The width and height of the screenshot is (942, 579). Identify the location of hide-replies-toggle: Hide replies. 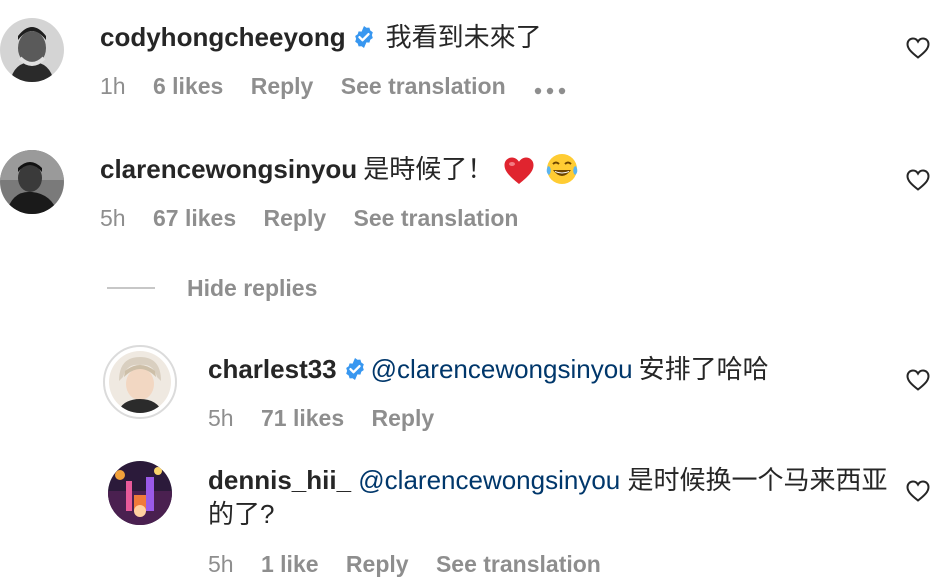
(212, 288).